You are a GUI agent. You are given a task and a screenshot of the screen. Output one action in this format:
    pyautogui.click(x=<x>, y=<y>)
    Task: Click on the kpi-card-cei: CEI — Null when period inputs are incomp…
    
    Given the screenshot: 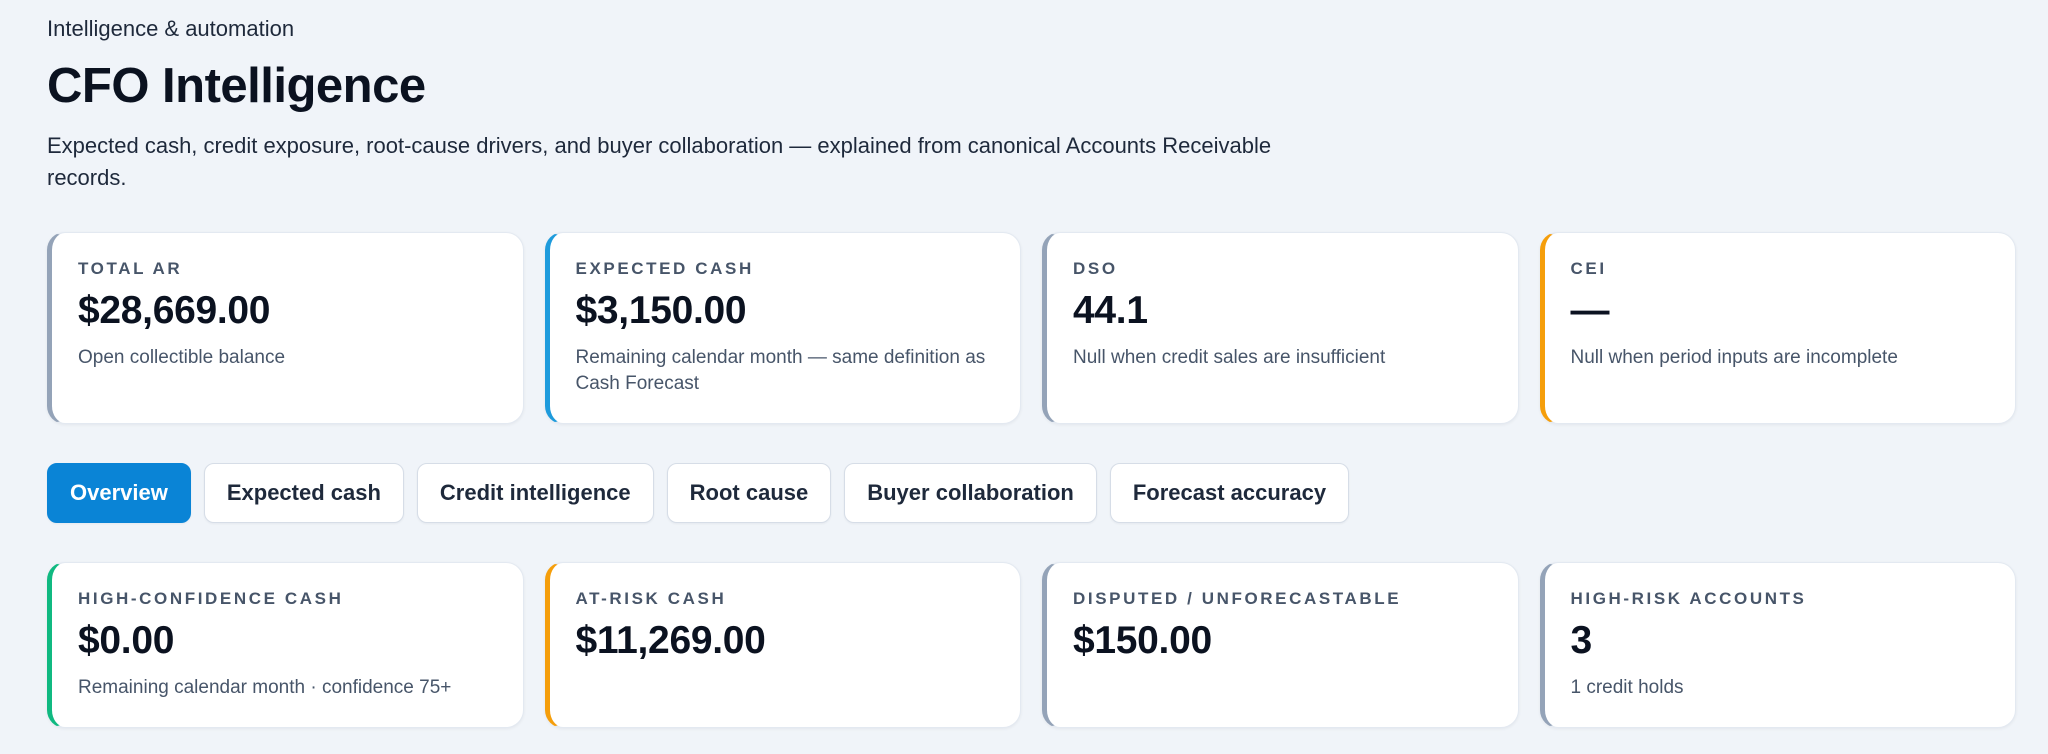 What is the action you would take?
    pyautogui.click(x=1777, y=328)
    